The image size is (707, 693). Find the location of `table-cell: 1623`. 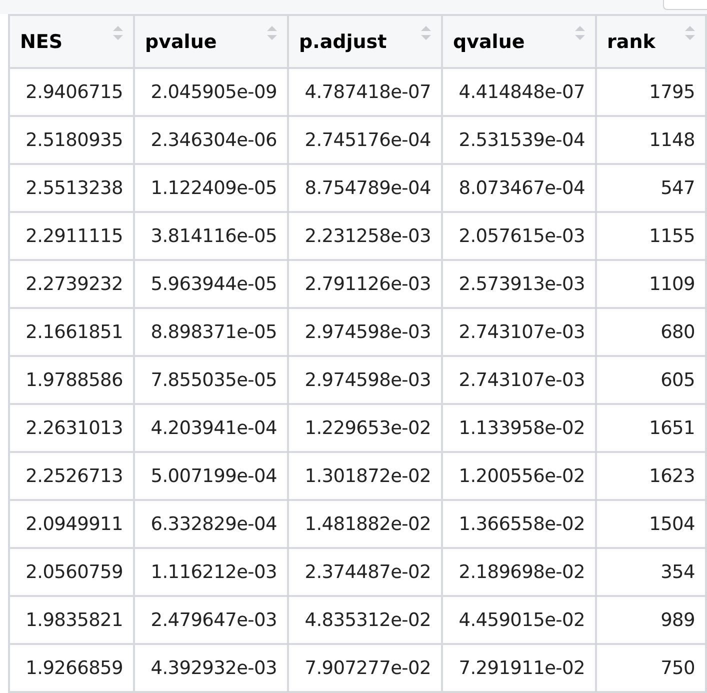

table-cell: 1623 is located at coordinates (651, 476).